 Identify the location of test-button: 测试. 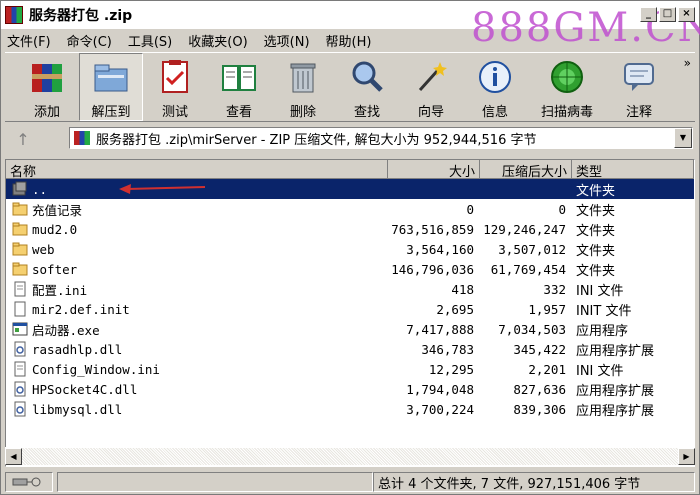
(175, 87).